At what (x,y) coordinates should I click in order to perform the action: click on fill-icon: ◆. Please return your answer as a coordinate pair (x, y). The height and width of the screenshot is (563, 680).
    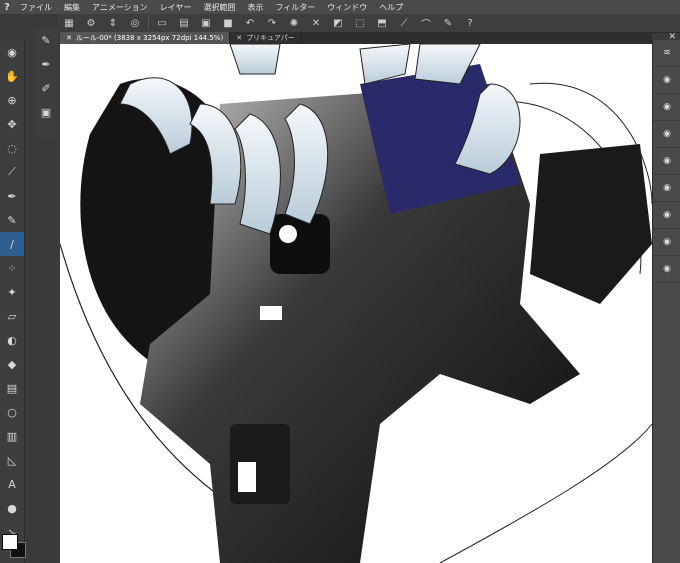
    Looking at the image, I should click on (12, 364).